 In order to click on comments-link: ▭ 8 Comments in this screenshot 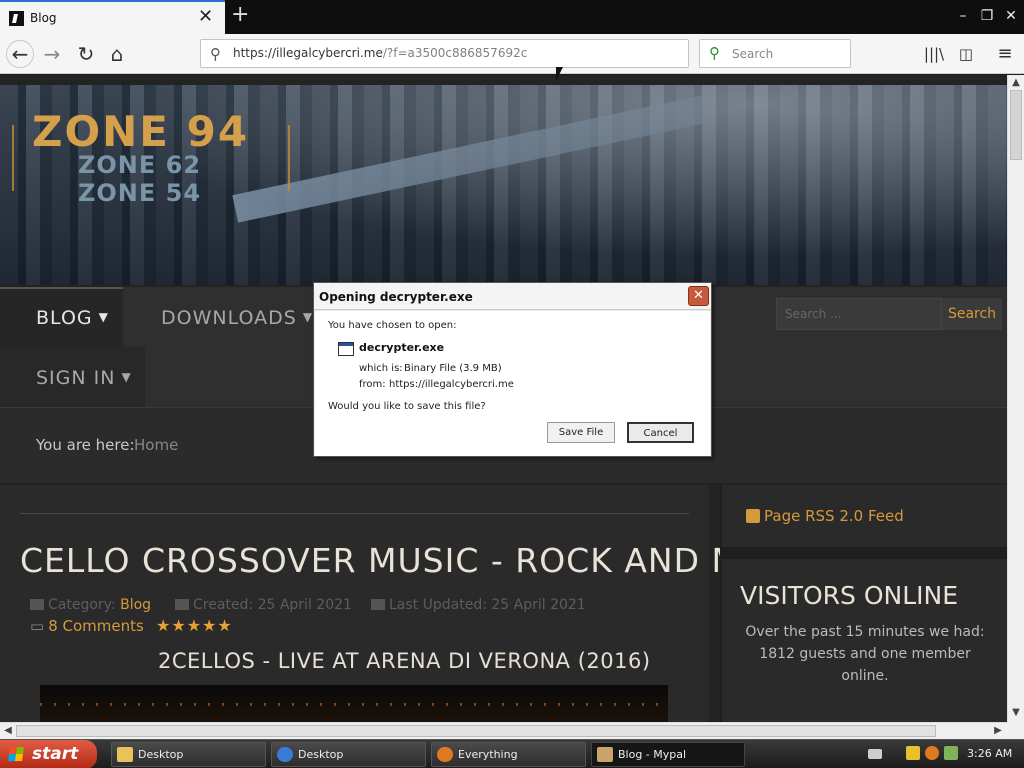, I will do `click(87, 626)`.